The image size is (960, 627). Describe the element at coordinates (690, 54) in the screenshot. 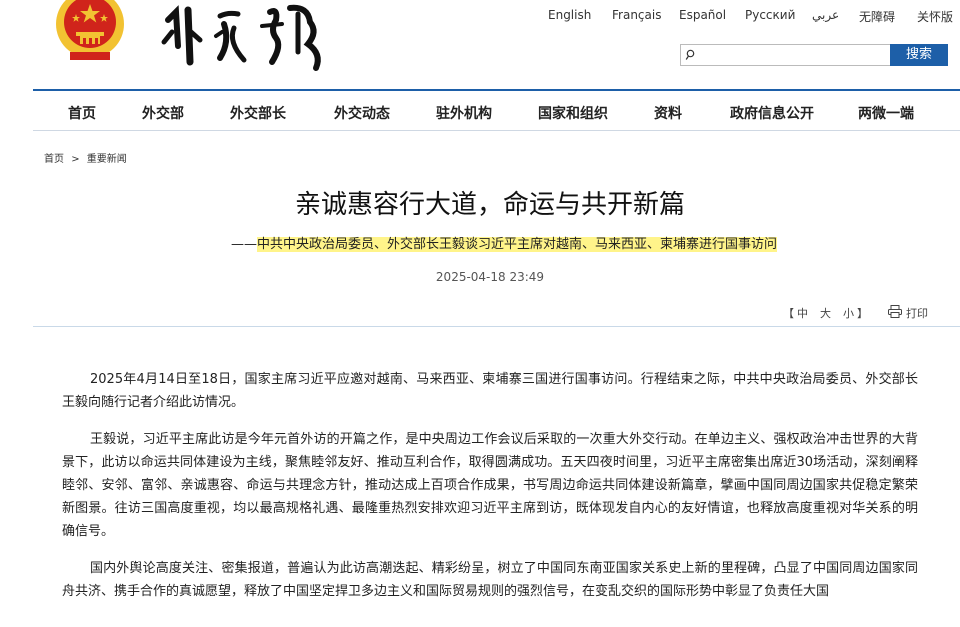

I see `search-icon` at that location.